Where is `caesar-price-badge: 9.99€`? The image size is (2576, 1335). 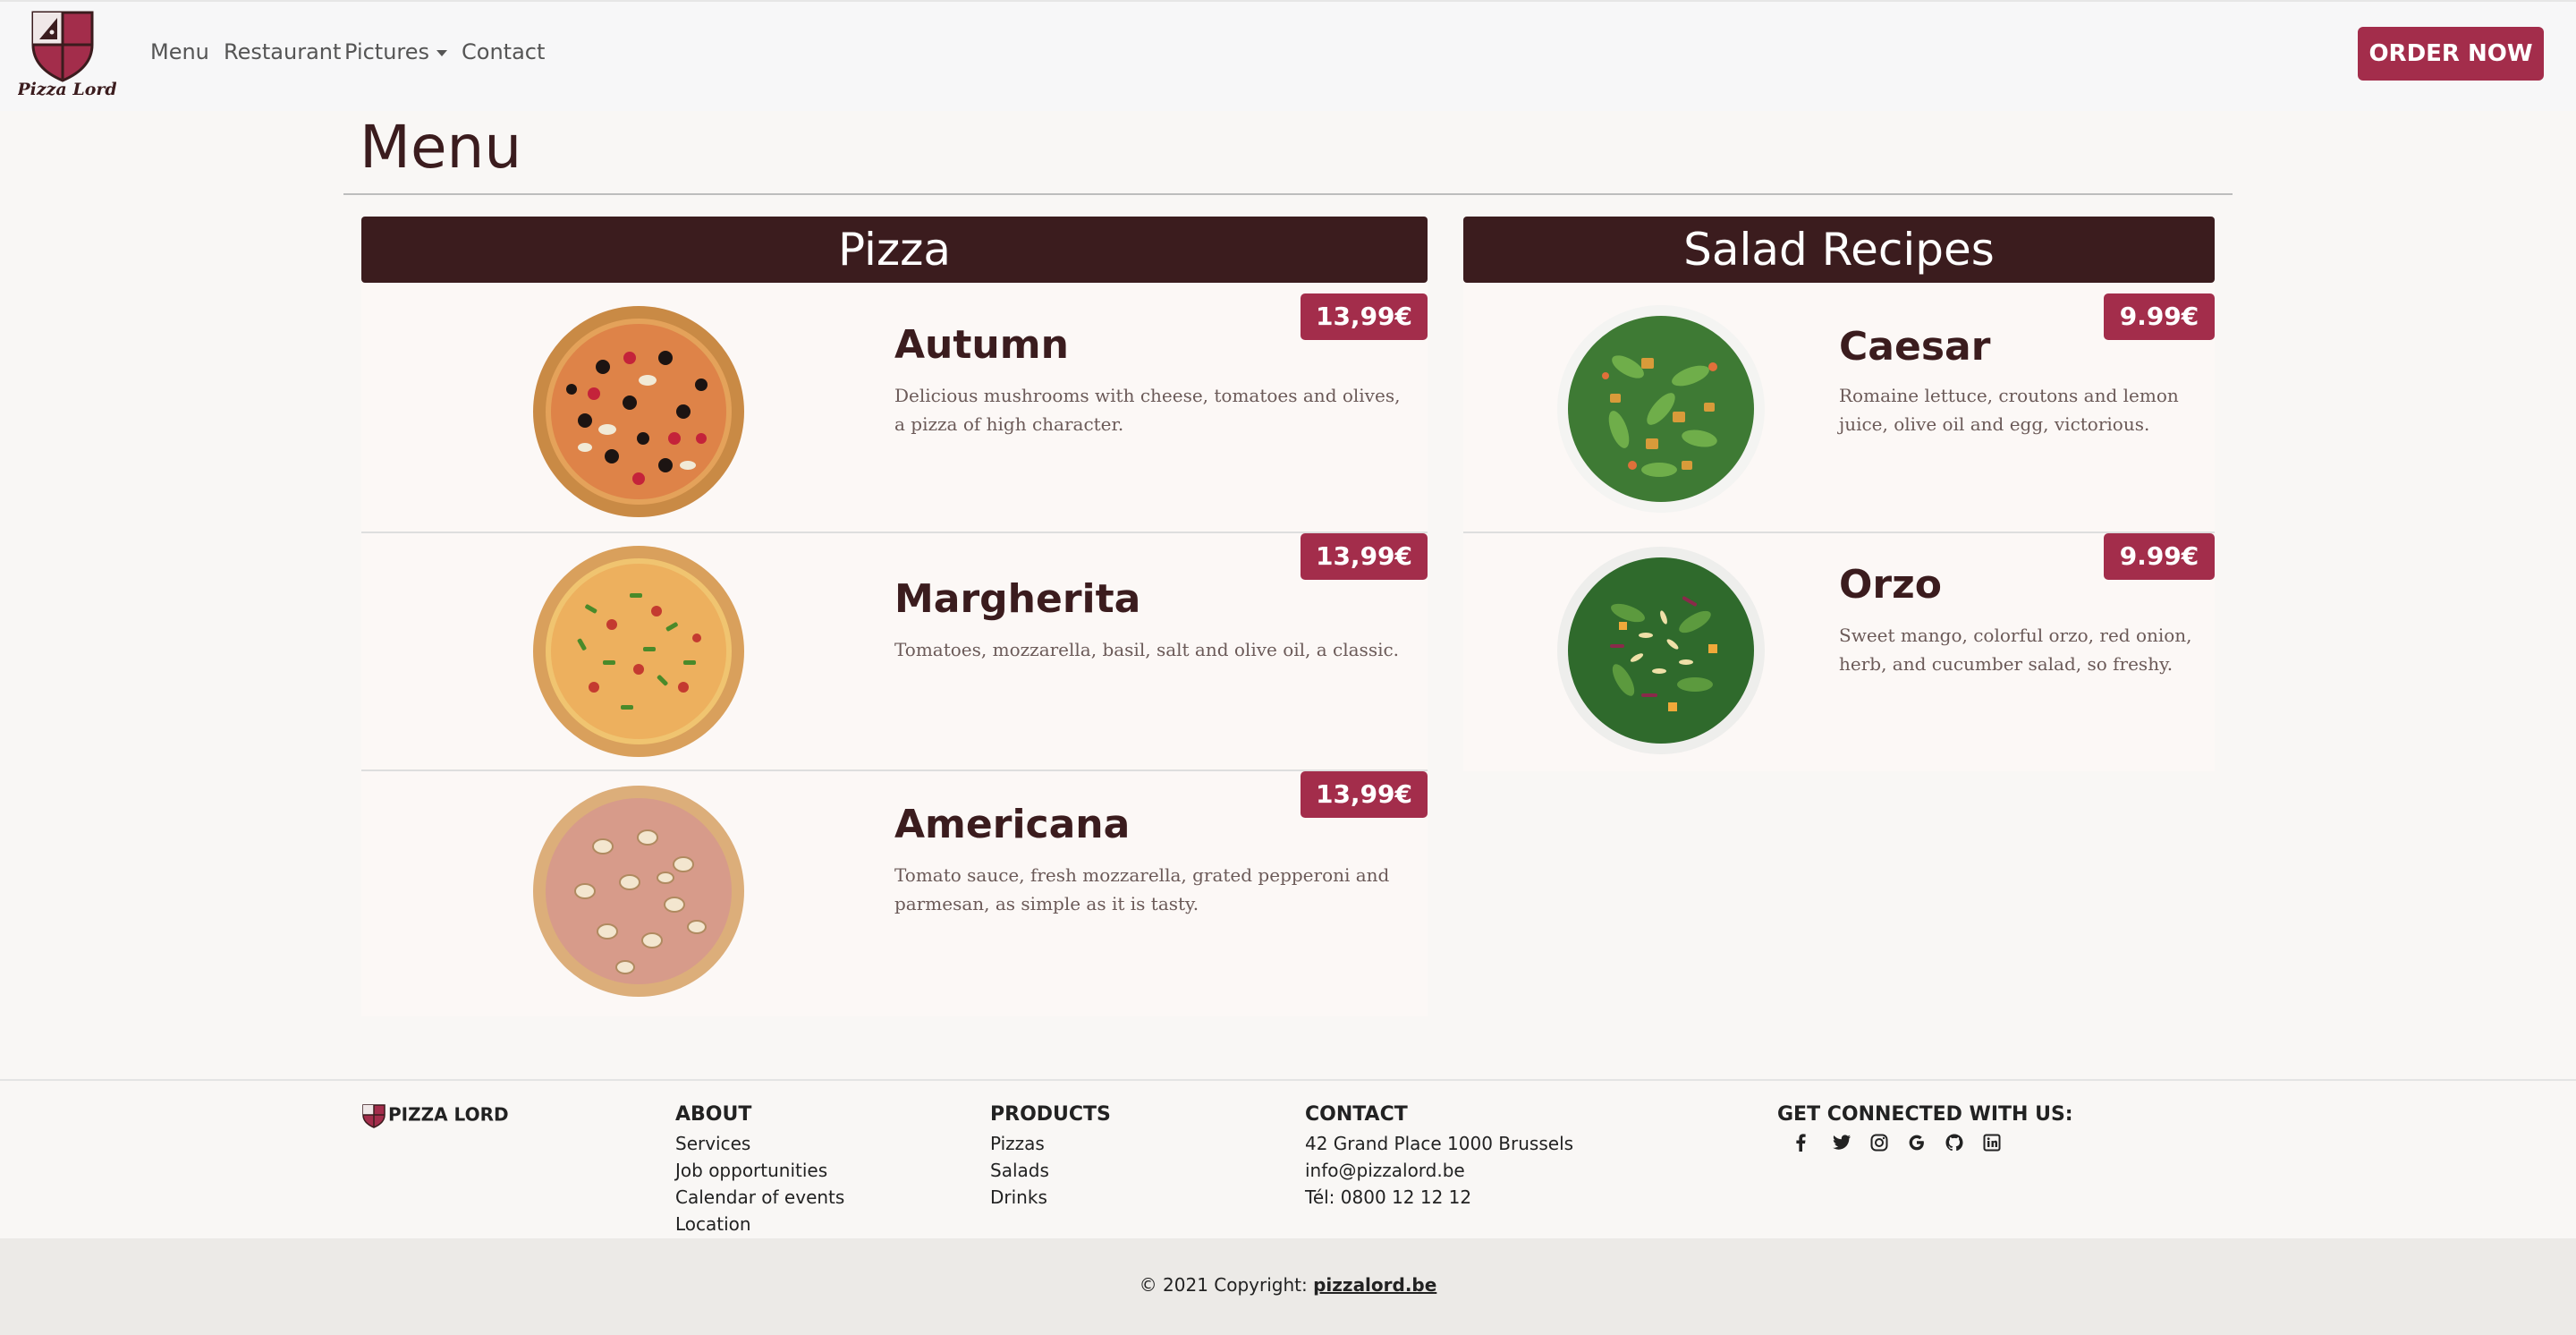 caesar-price-badge: 9.99€ is located at coordinates (2159, 316).